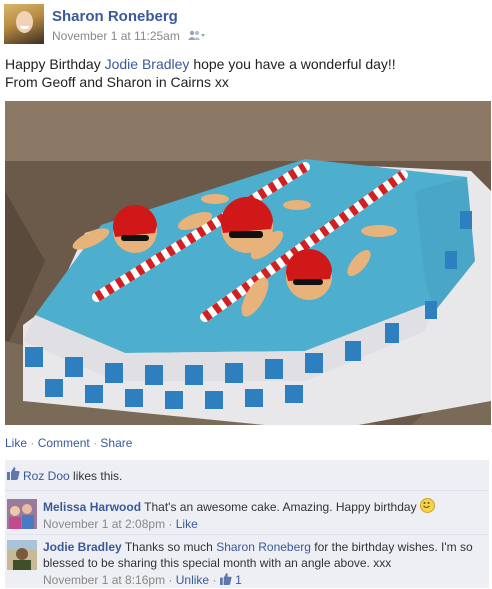 This screenshot has height=589, width=492. I want to click on comment-meta: November 1 at 8:16pm · Unlike · 1, so click(263, 580).